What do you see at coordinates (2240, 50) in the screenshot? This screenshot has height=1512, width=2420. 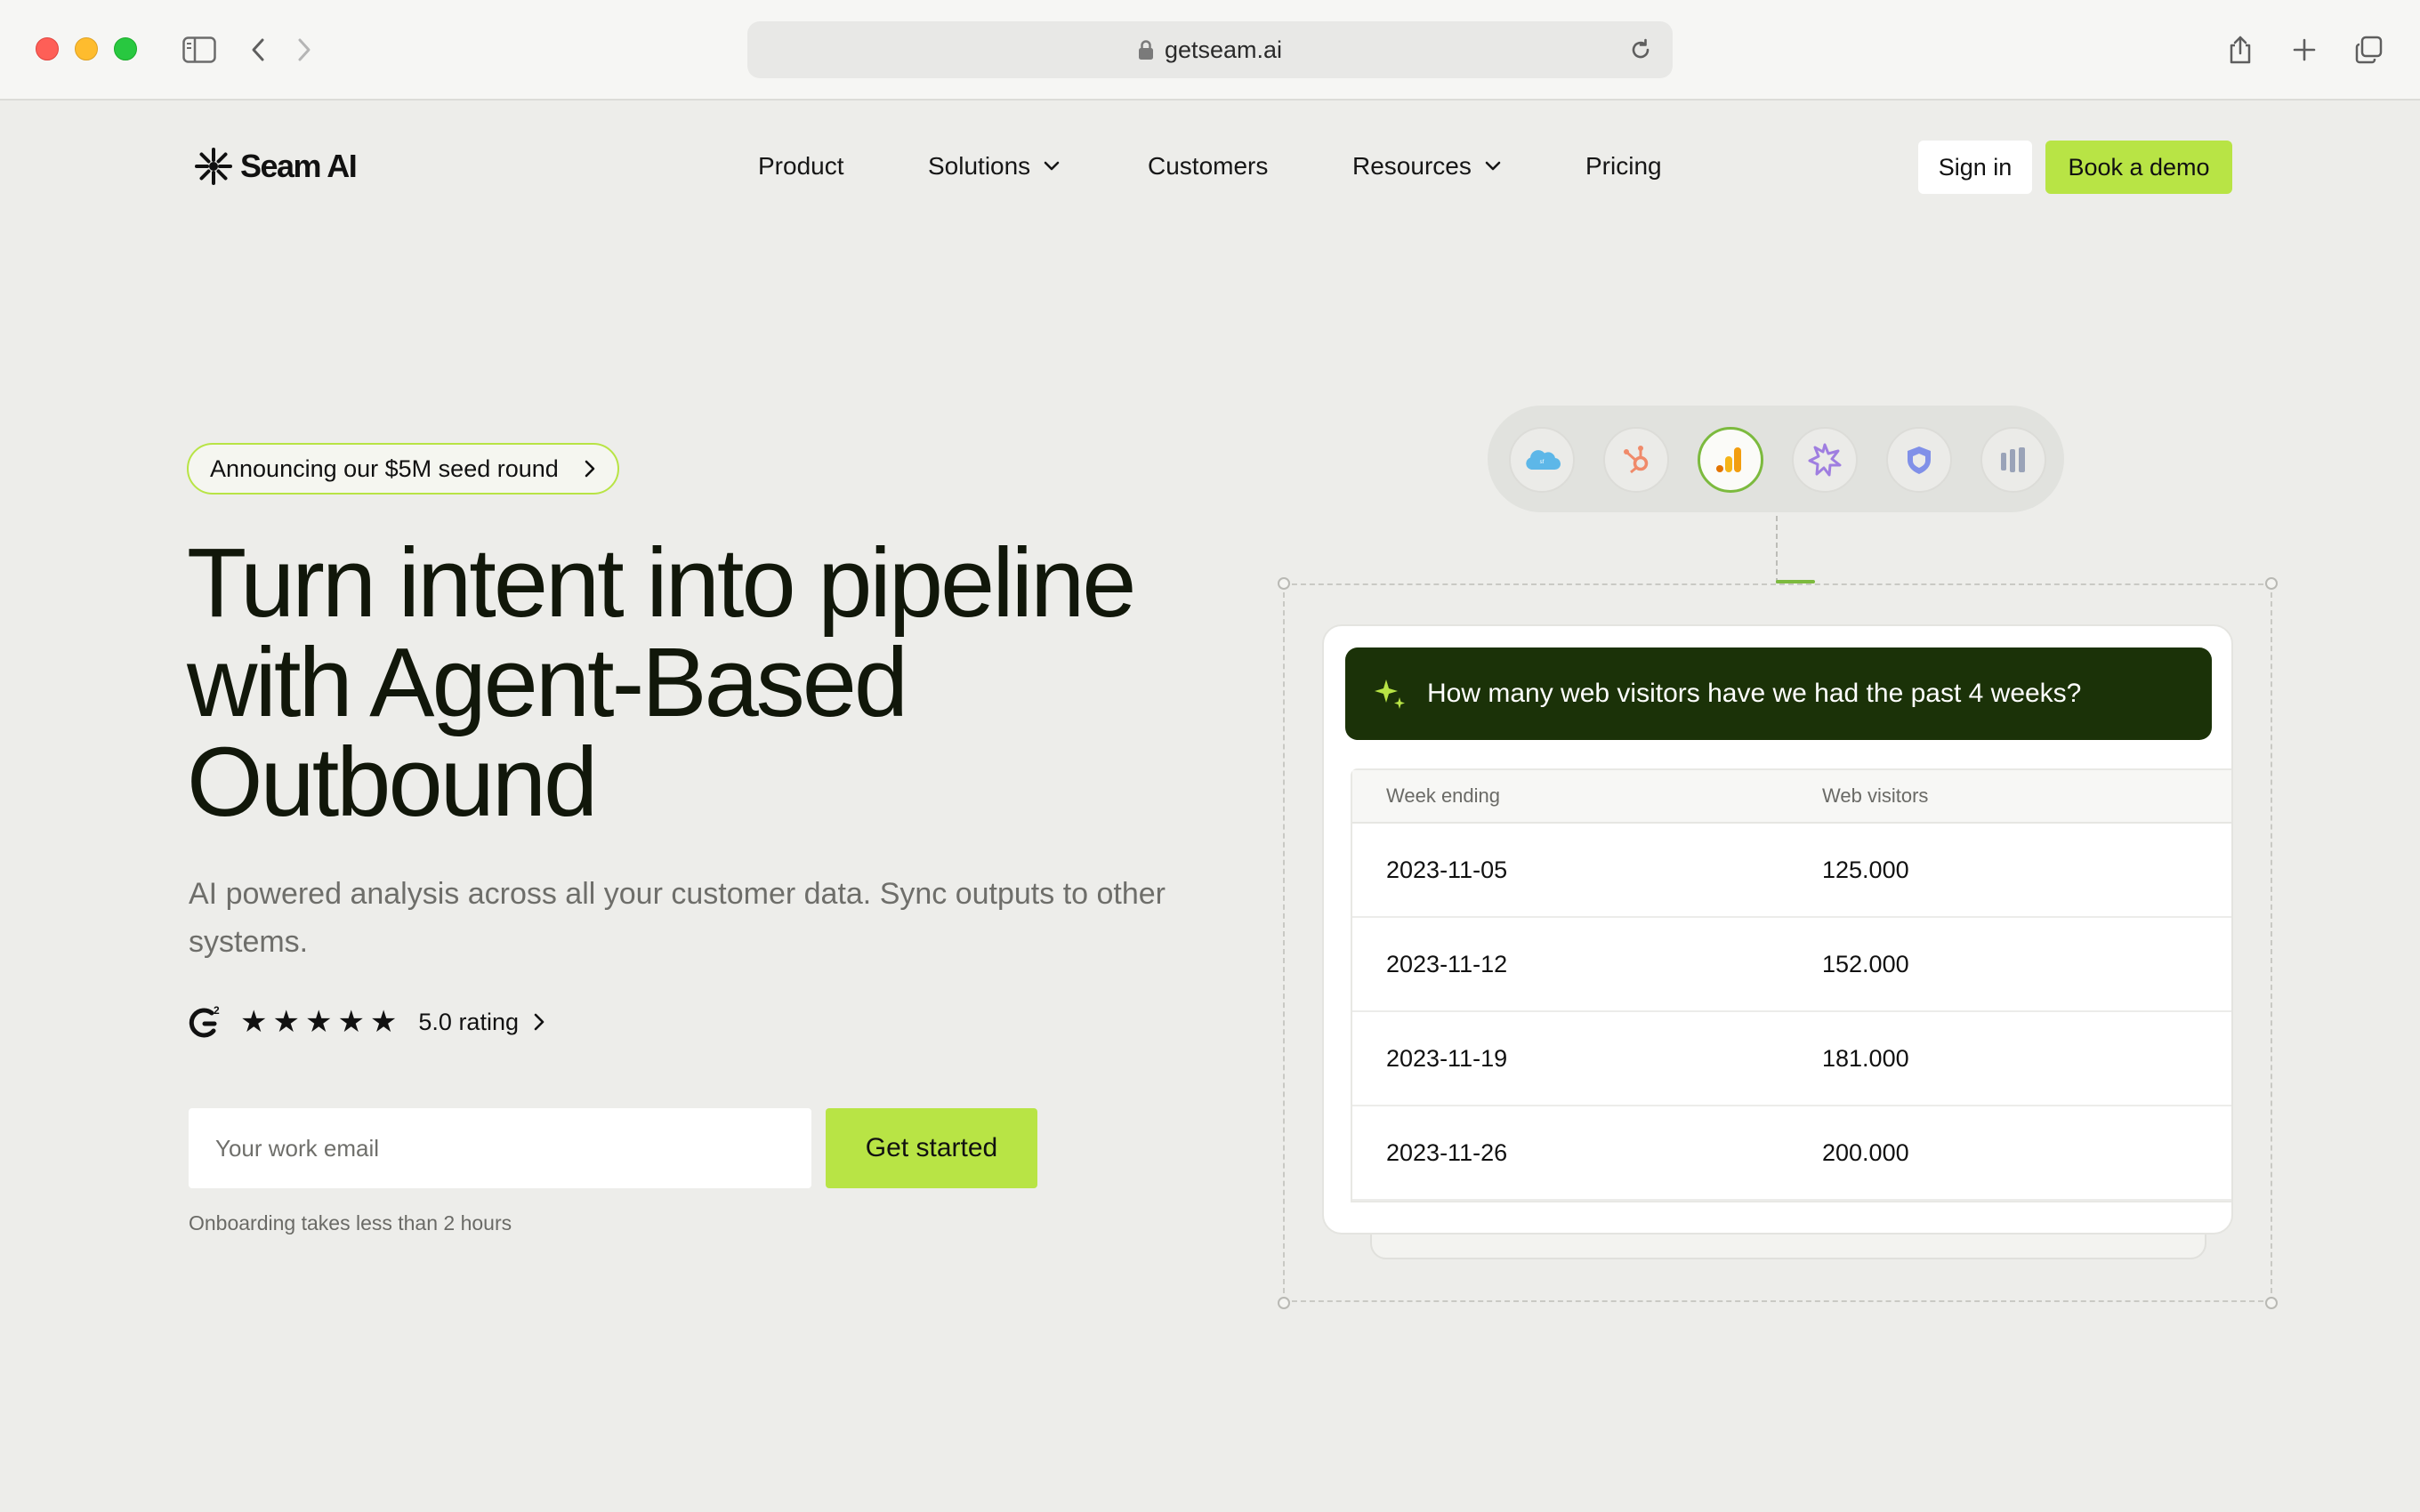 I see `share-icon` at bounding box center [2240, 50].